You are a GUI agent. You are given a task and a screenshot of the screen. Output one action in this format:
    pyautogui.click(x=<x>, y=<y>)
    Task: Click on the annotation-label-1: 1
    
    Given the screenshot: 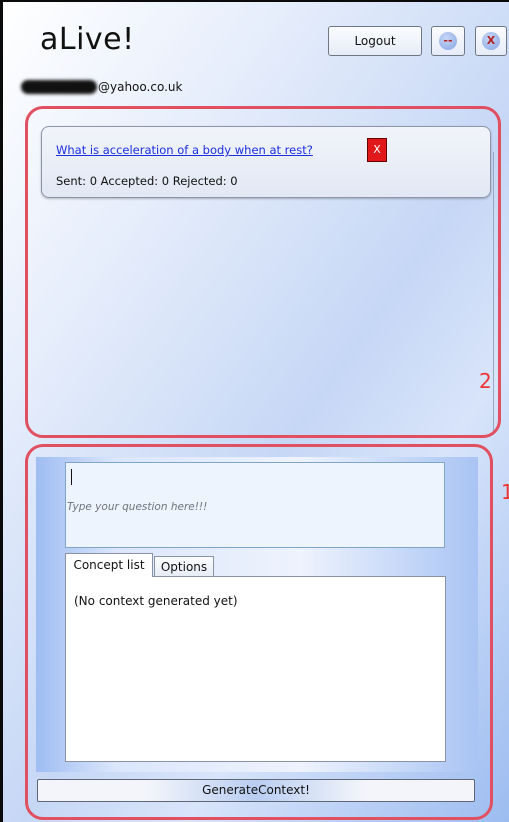 What is the action you would take?
    pyautogui.click(x=505, y=492)
    